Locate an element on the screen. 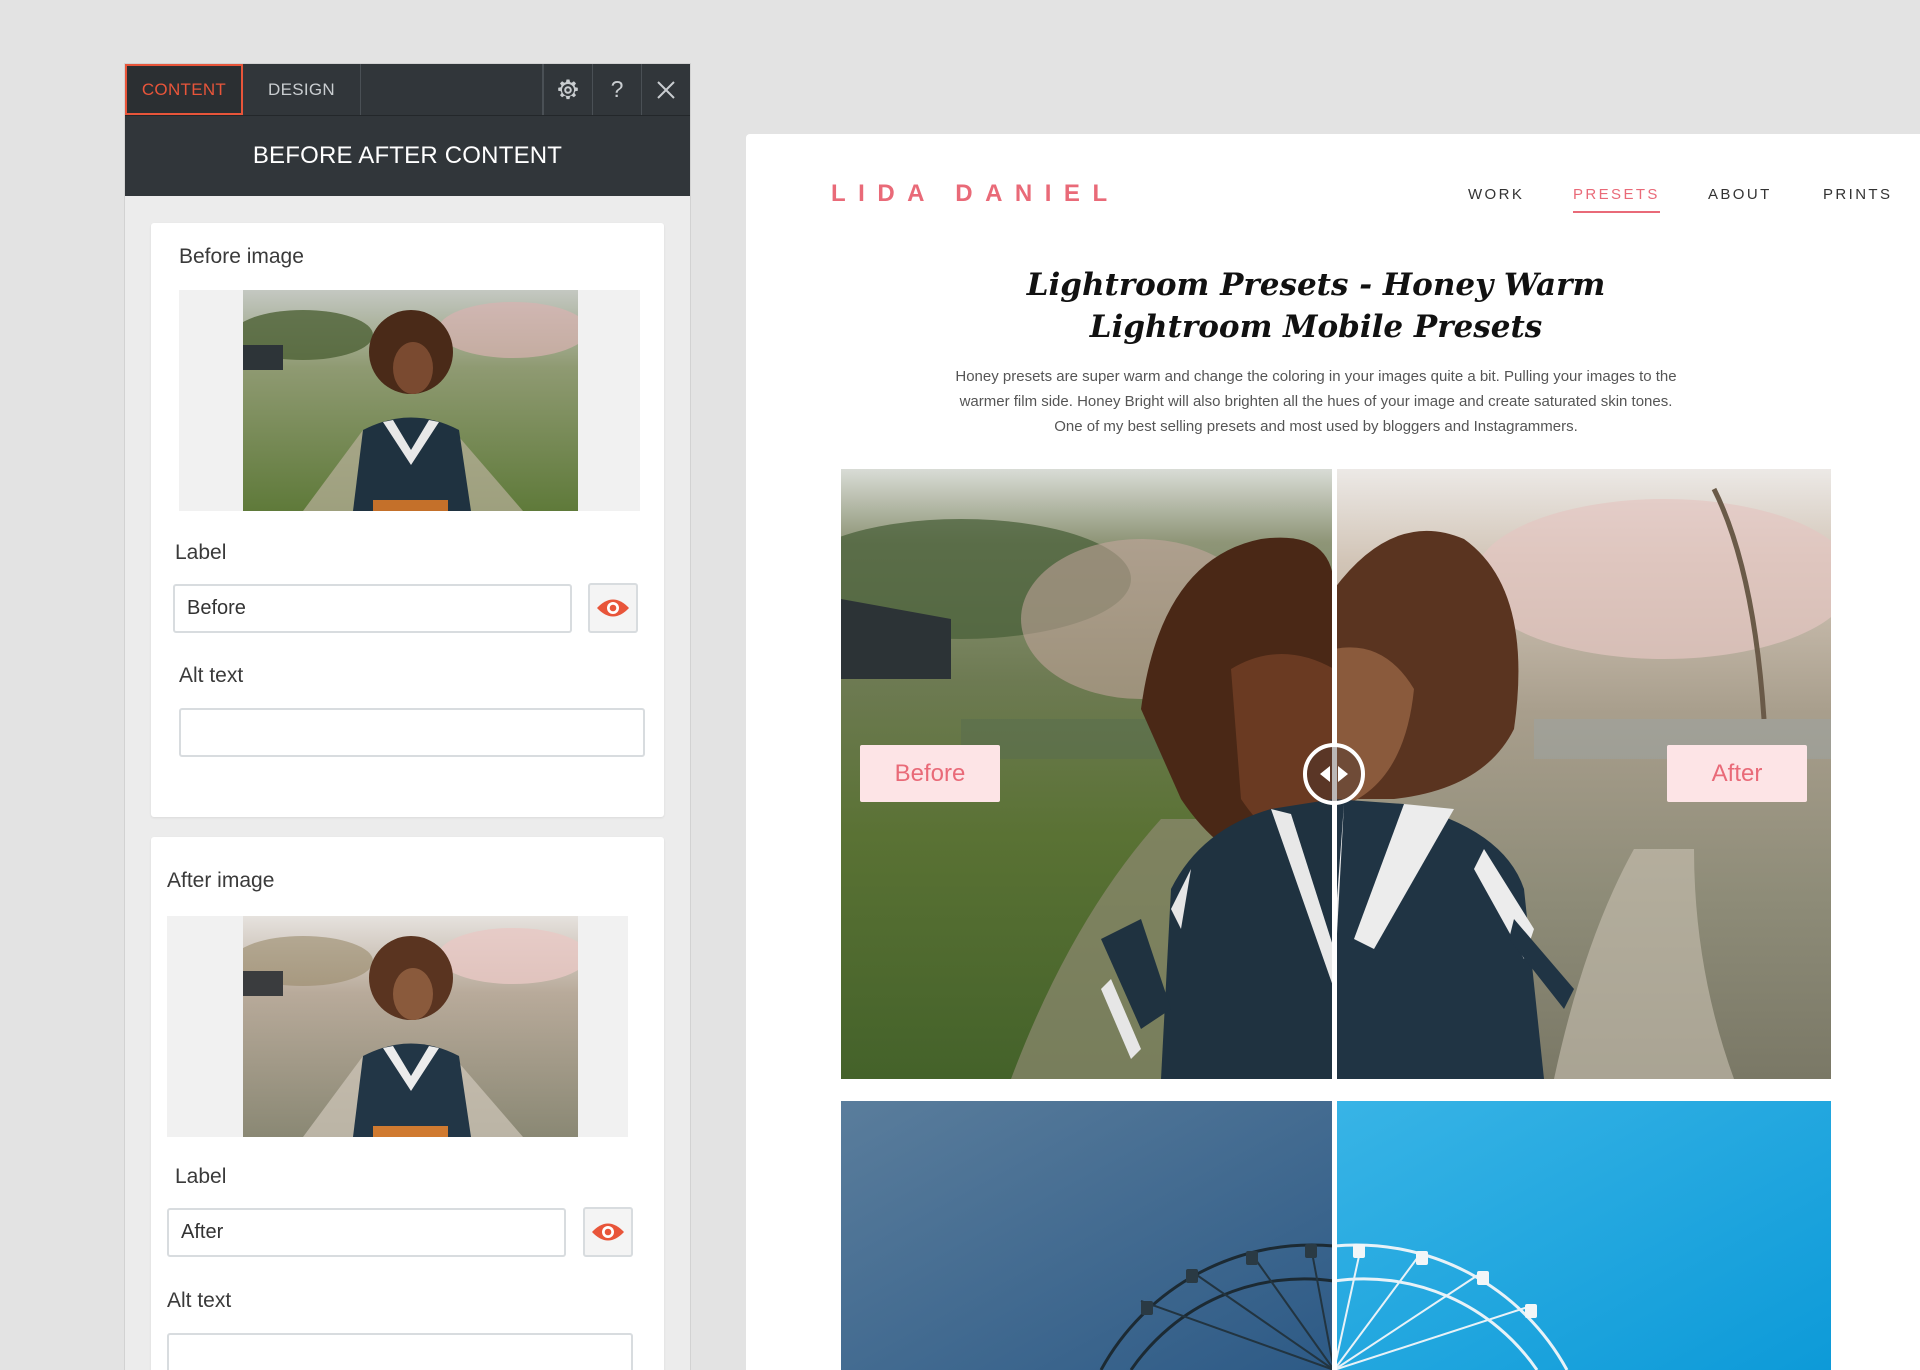 The height and width of the screenshot is (1370, 1920). editor-title: BEFORE AFTER CONTENT is located at coordinates (407, 156).